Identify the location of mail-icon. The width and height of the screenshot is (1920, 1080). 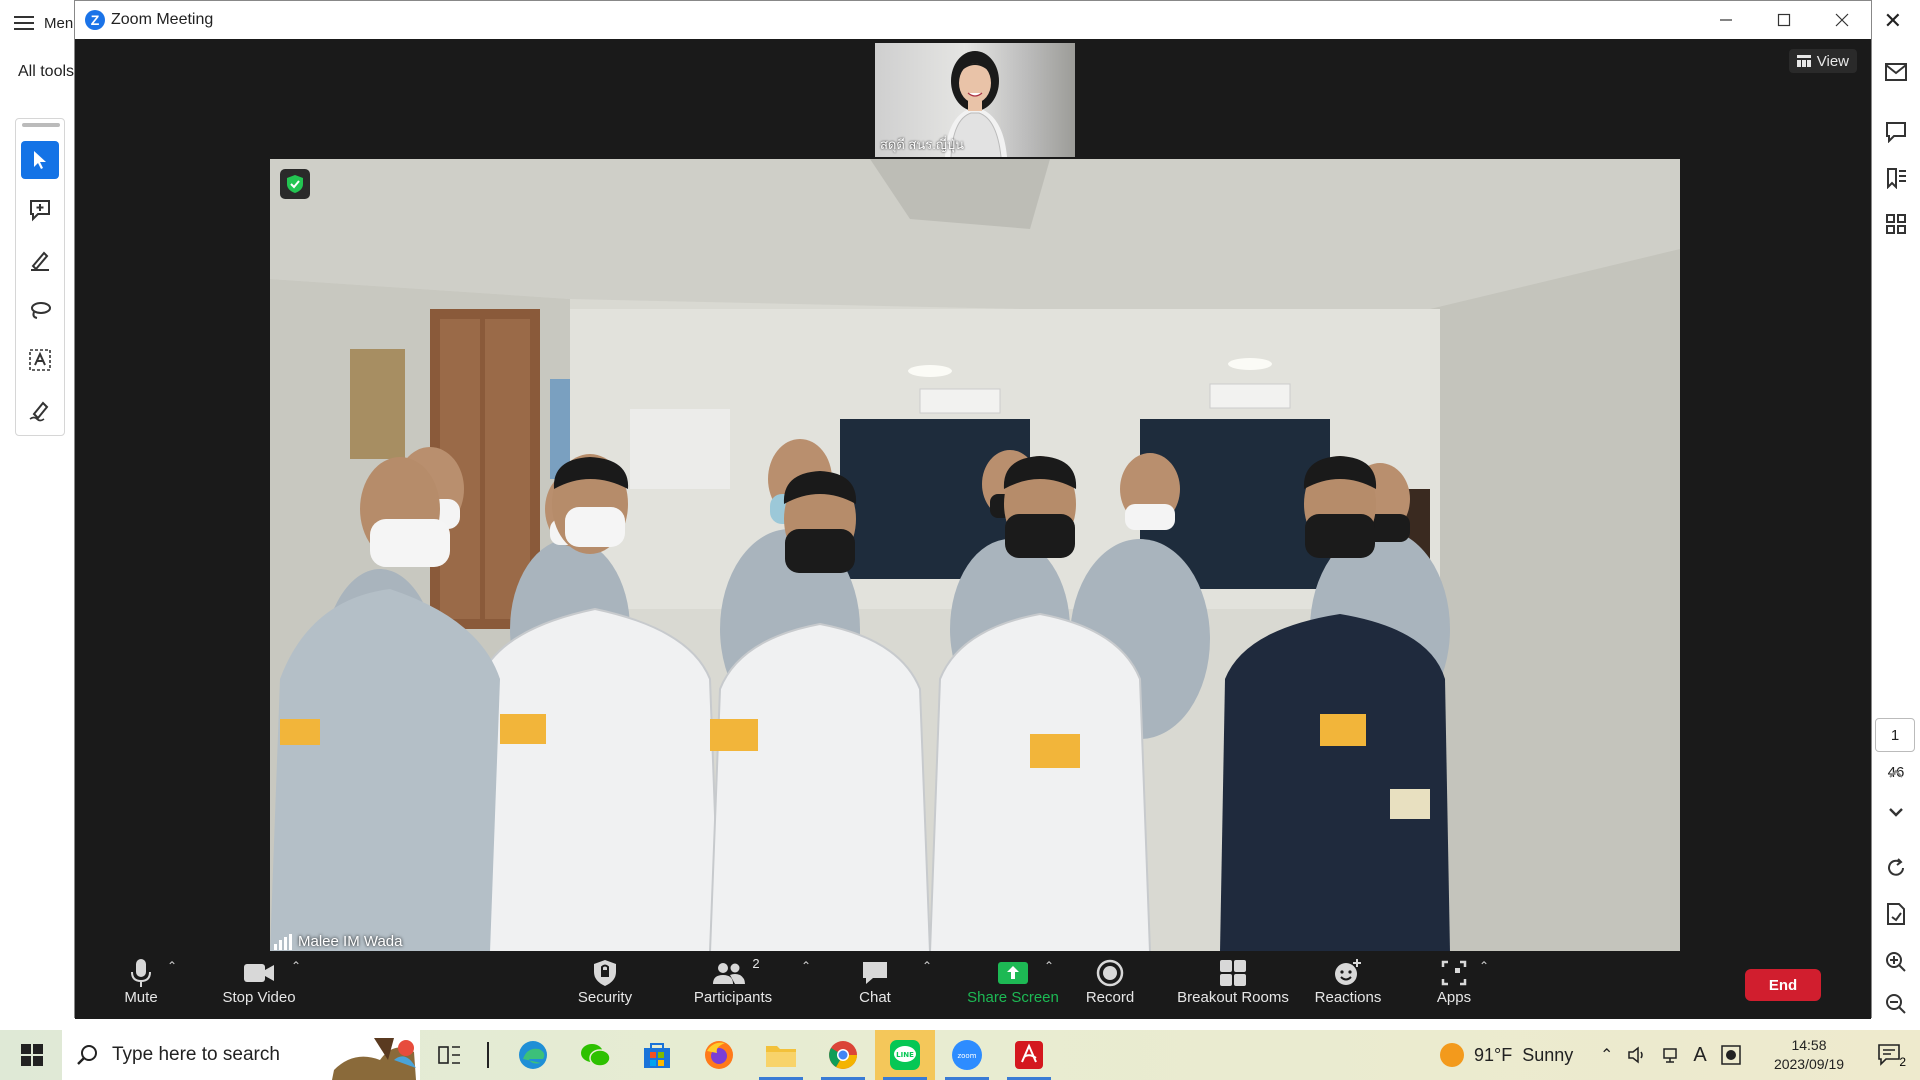
(1896, 72).